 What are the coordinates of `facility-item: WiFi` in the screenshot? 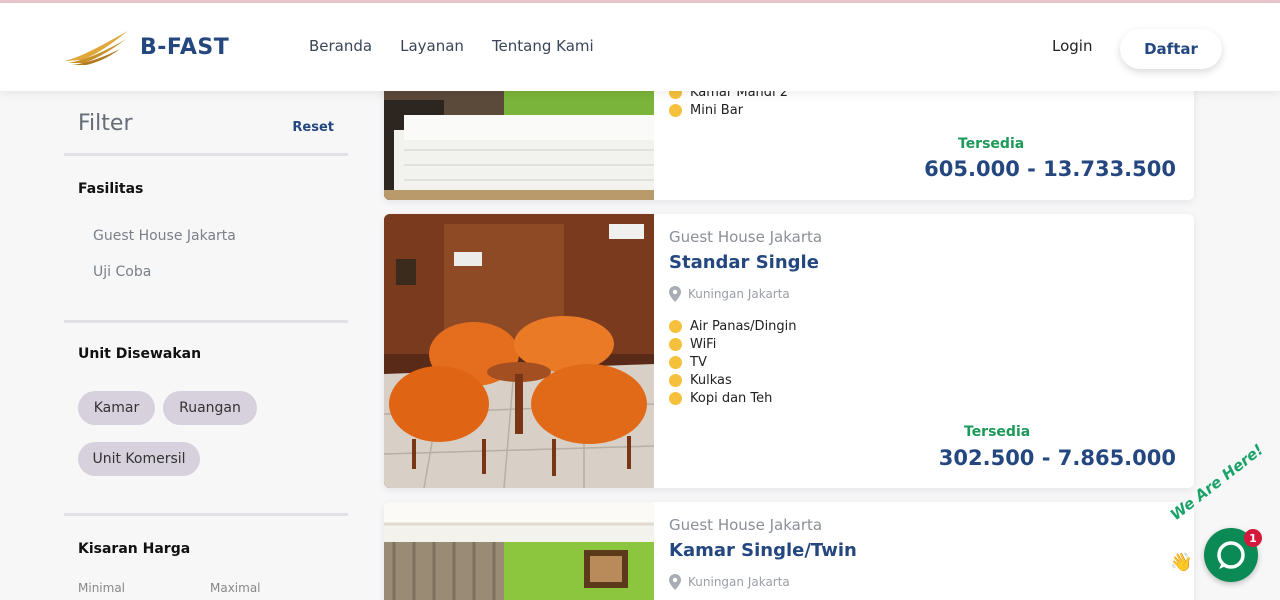 It's located at (692, 344).